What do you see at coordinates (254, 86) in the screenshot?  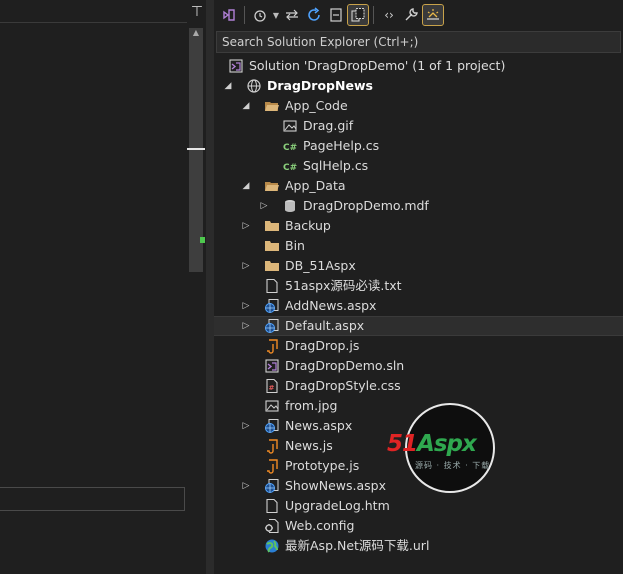 I see `globe-web-project-icon` at bounding box center [254, 86].